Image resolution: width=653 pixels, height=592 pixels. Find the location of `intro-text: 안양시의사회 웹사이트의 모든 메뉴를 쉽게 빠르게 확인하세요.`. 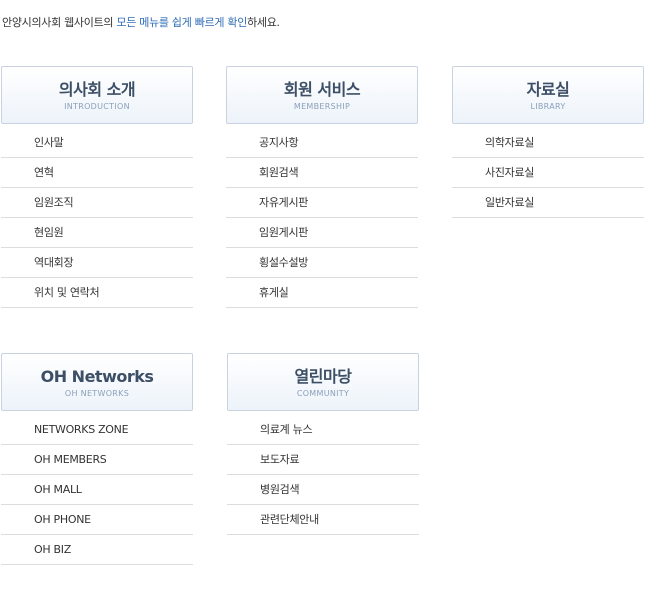

intro-text: 안양시의사회 웹사이트의 모든 메뉴를 쉽게 빠르게 확인하세요. is located at coordinates (141, 22).